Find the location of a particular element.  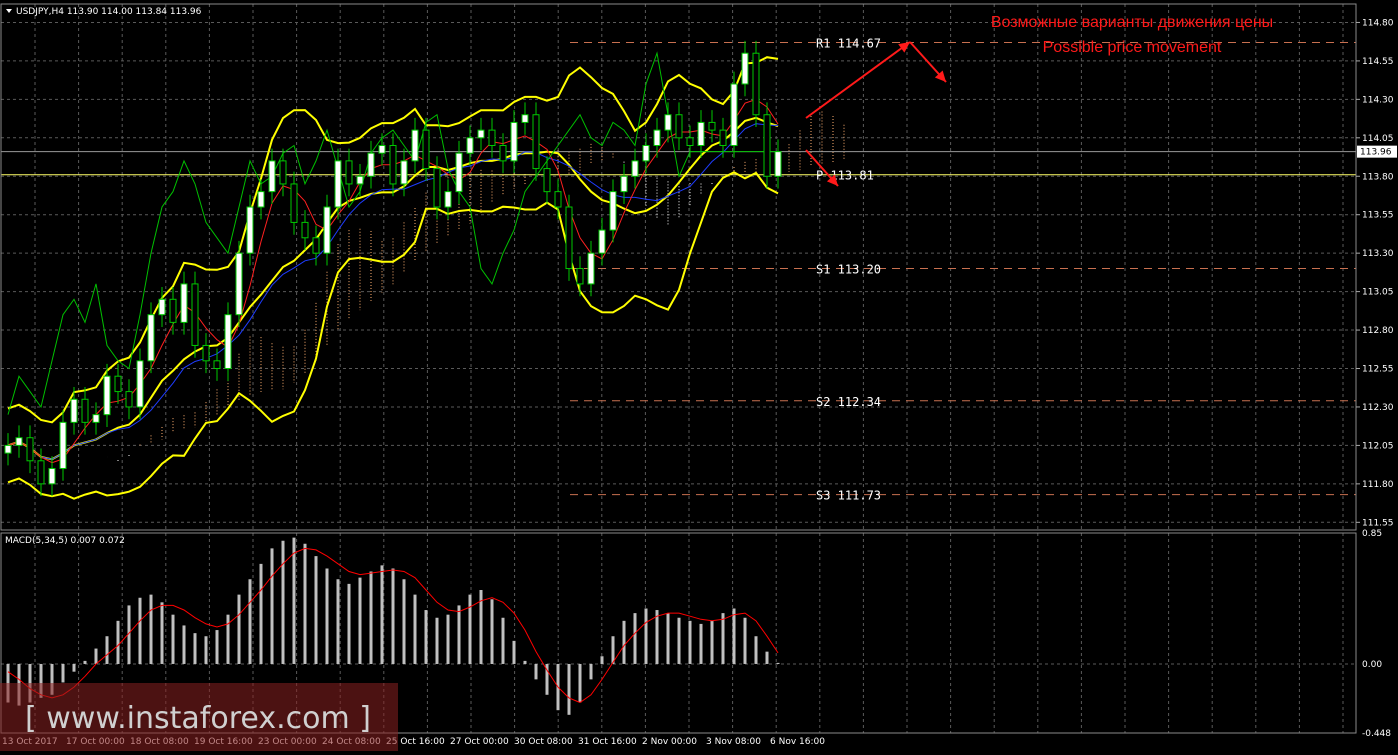

price-tag-label: 113.96 is located at coordinates (1376, 153).